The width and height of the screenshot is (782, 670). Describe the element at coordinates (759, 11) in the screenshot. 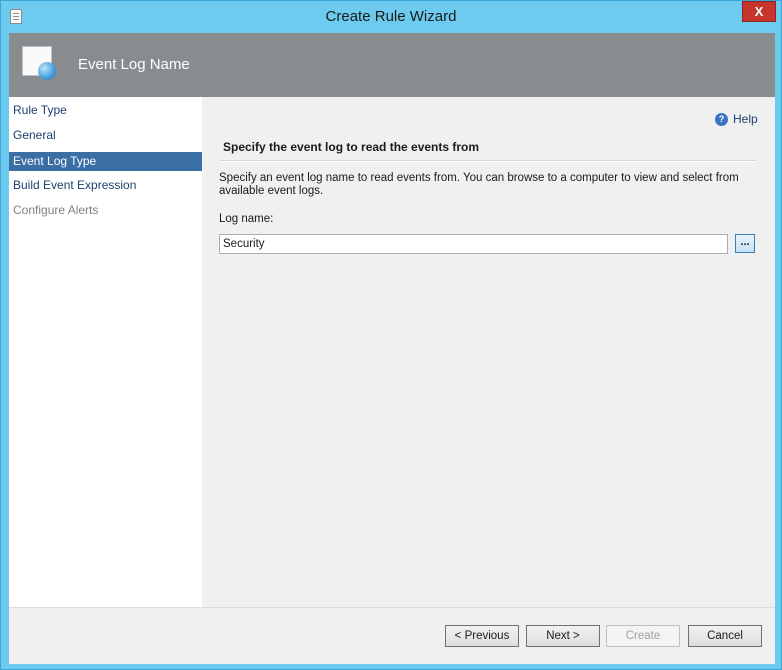

I see `close-button: X` at that location.